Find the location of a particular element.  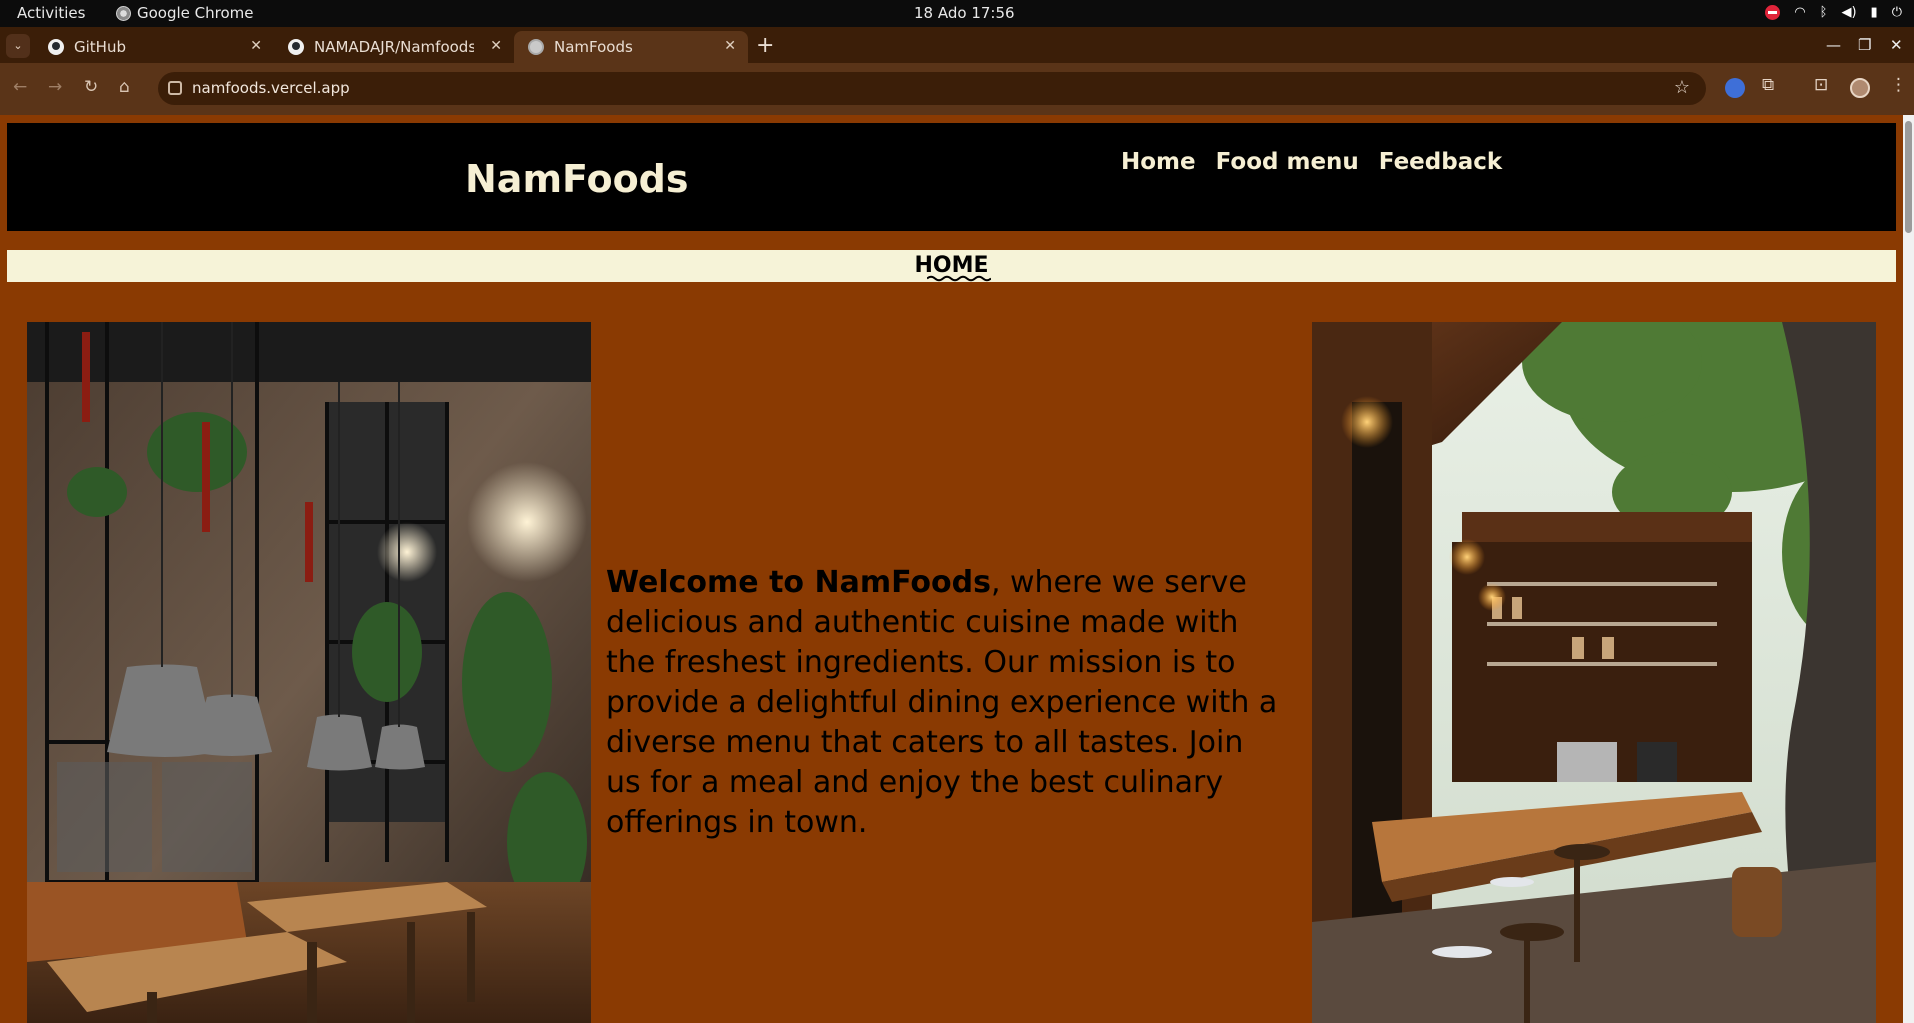

extensions-icon: ⧉ is located at coordinates (1772, 85).